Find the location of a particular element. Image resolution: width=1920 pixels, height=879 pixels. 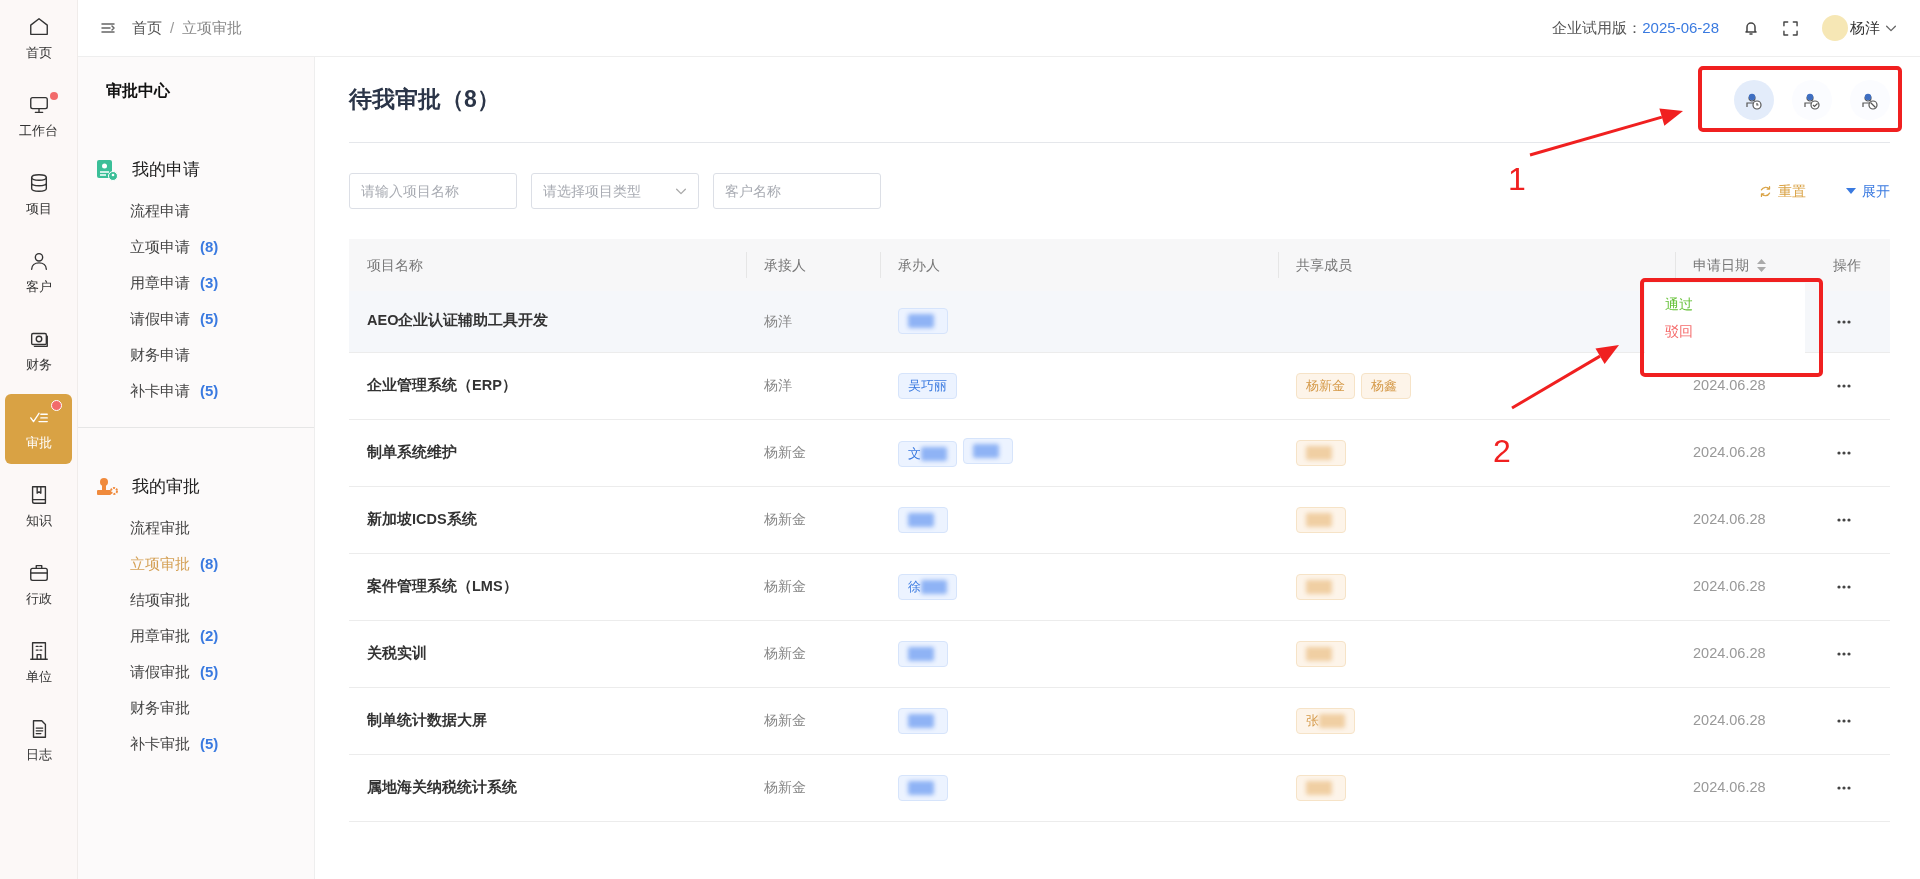

nav-rail-item: 知识 is located at coordinates (38, 507).